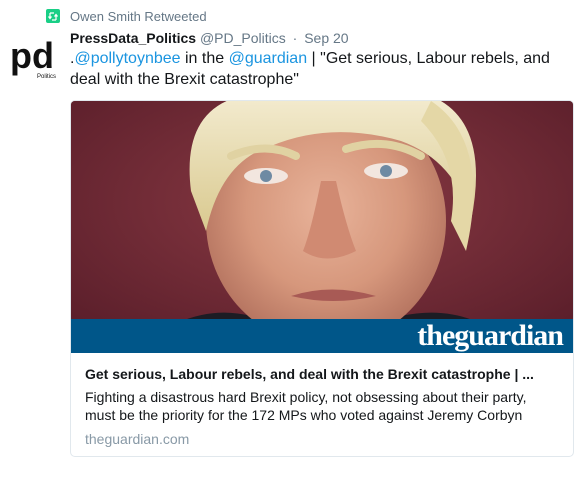 Image resolution: width=588 pixels, height=478 pixels. I want to click on author-handle: @PD_Politics, so click(243, 38).